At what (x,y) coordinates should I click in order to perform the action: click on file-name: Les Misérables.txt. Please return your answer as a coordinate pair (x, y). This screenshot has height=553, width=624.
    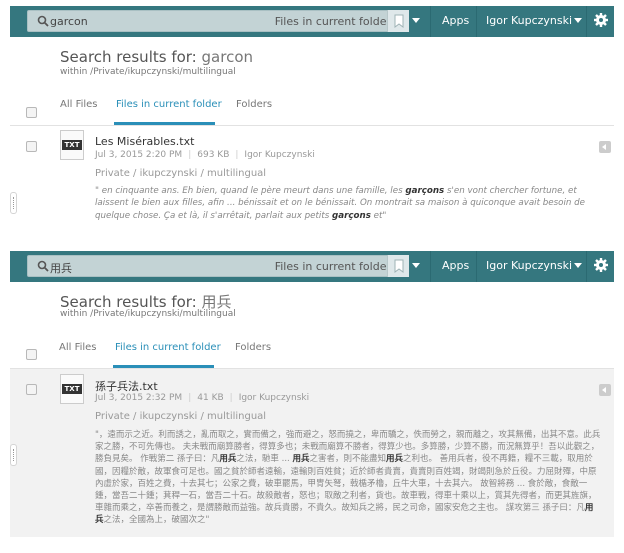
    Looking at the image, I should click on (144, 141).